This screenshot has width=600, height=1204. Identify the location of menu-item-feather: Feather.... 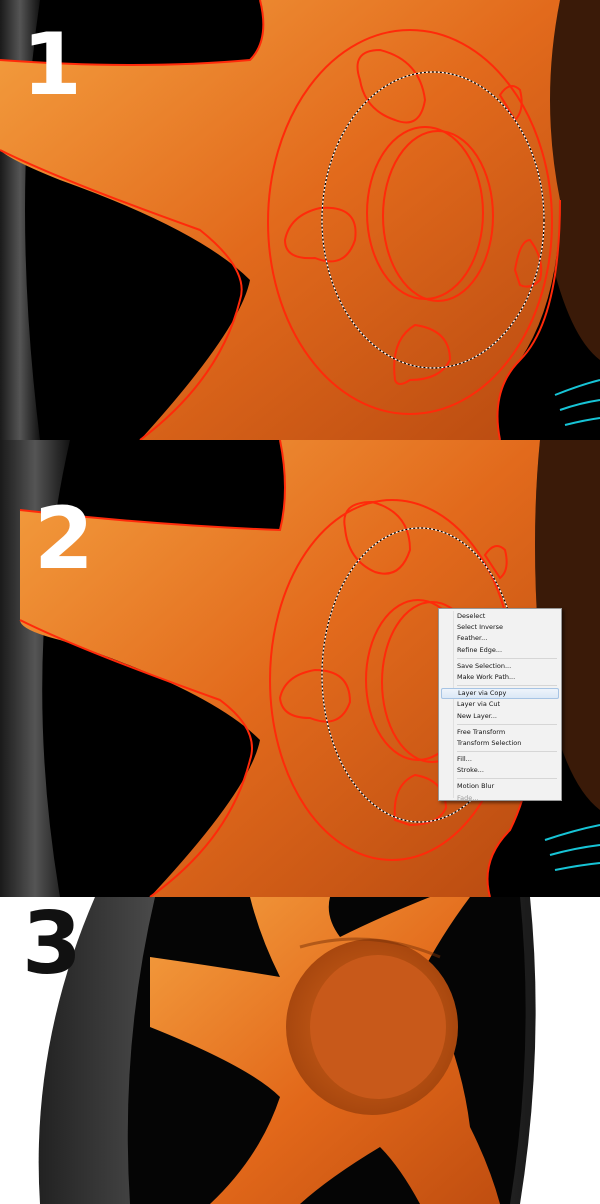
(500, 638).